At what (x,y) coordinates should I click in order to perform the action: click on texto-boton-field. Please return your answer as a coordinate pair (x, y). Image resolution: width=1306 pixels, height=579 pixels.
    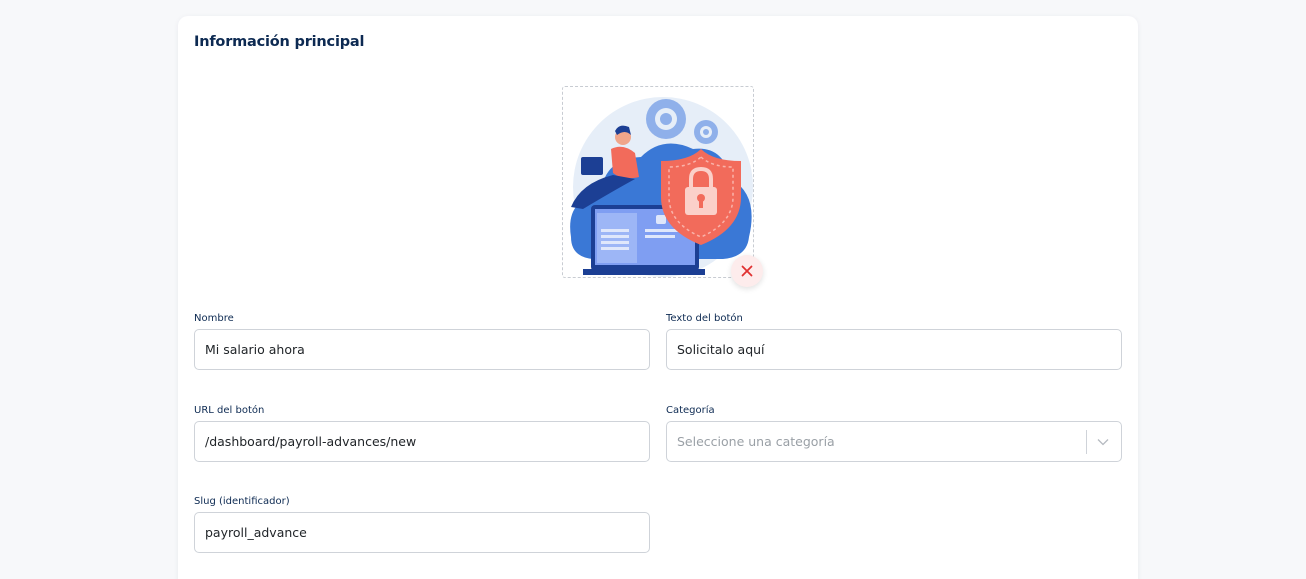
    Looking at the image, I should click on (894, 349).